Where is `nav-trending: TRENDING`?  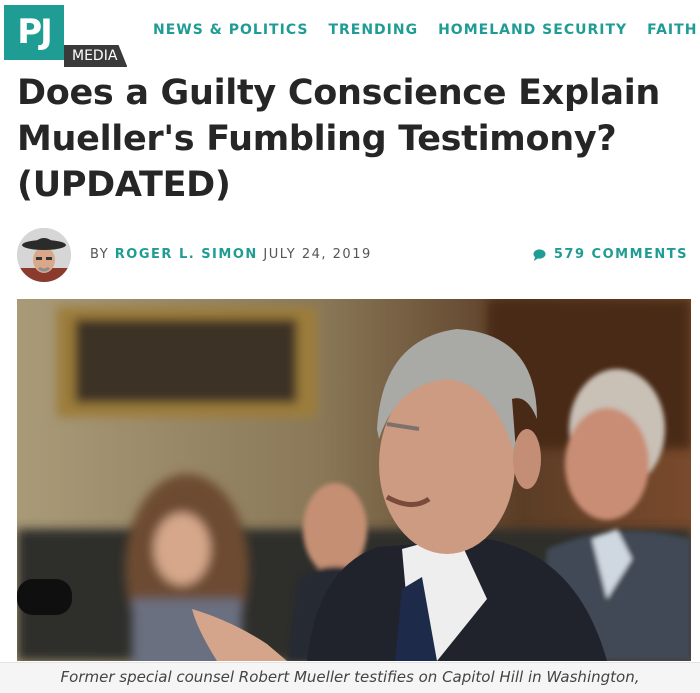
nav-trending: TRENDING is located at coordinates (373, 30).